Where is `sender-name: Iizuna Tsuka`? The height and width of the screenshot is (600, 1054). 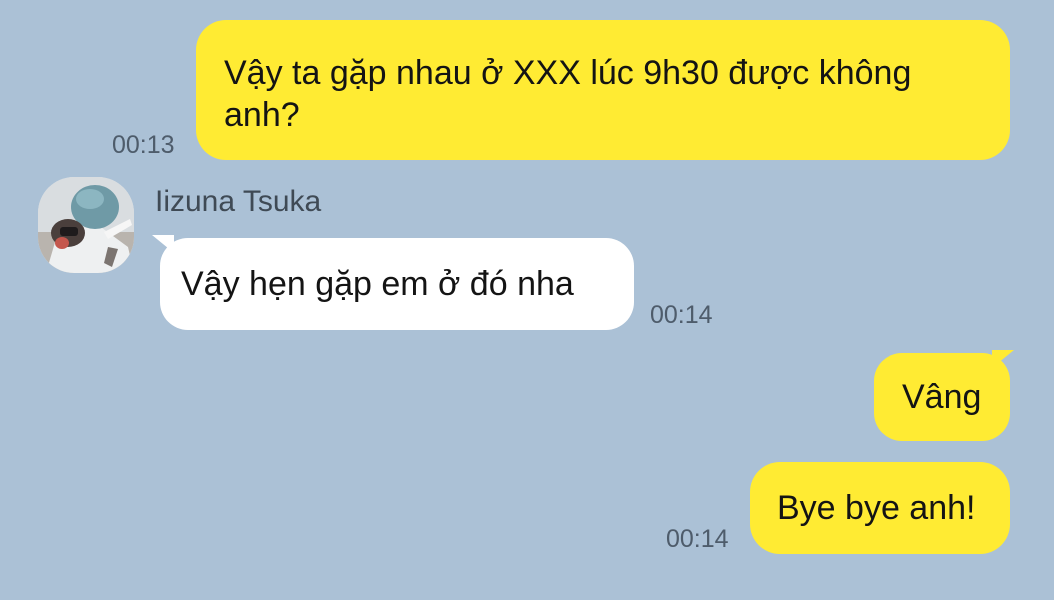 sender-name: Iizuna Tsuka is located at coordinates (238, 201).